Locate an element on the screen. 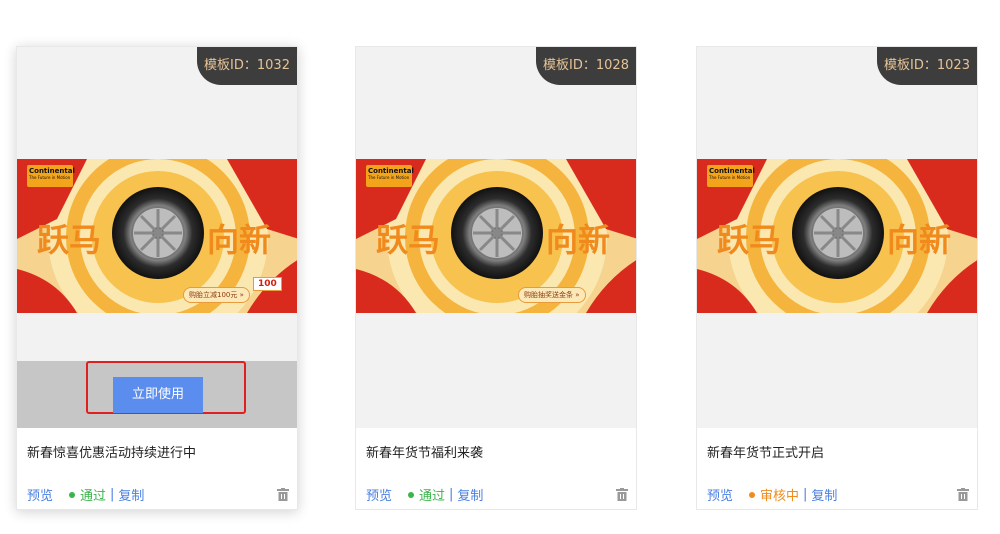  card-info: 新春年货节正式开启 预览 审核中 | 复制 is located at coordinates (837, 468).